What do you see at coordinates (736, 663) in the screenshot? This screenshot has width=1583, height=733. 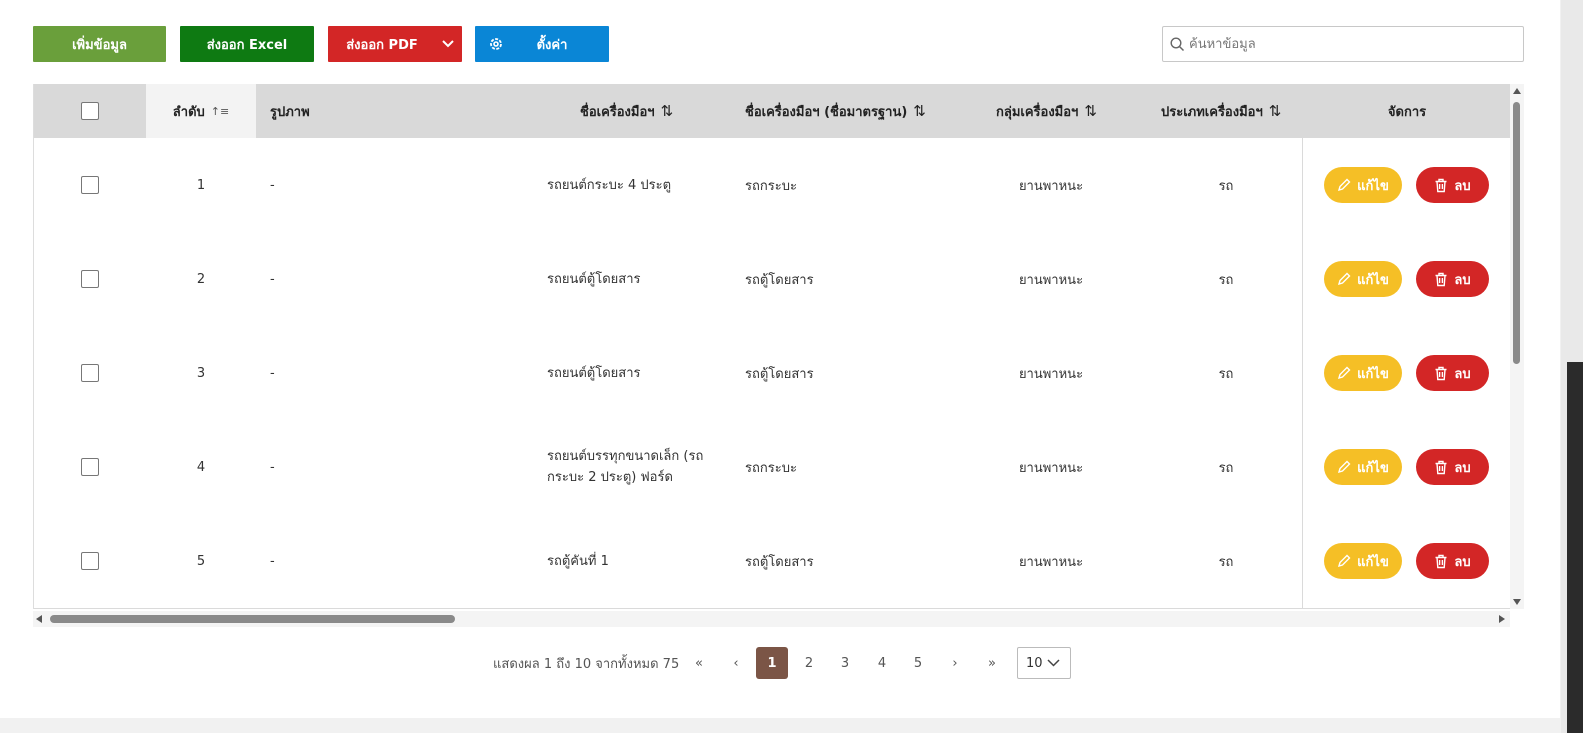 I see `prev-page-button: ‹` at bounding box center [736, 663].